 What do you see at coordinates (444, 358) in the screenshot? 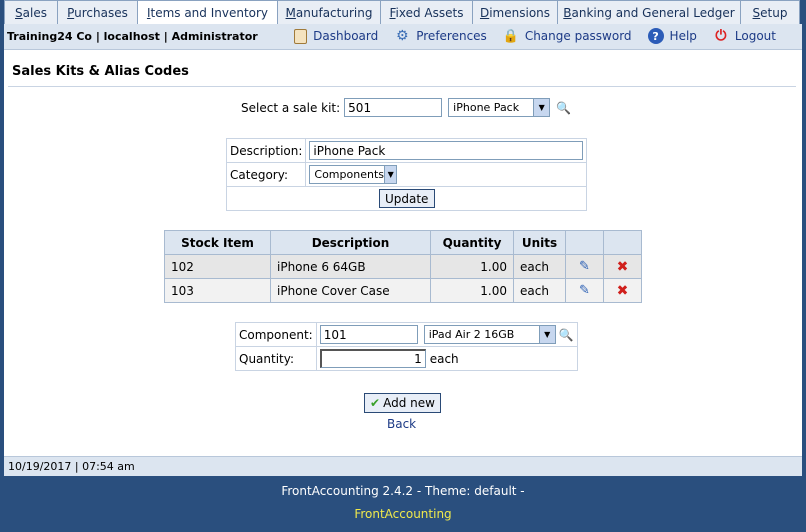
I see `quantity-units: each` at bounding box center [444, 358].